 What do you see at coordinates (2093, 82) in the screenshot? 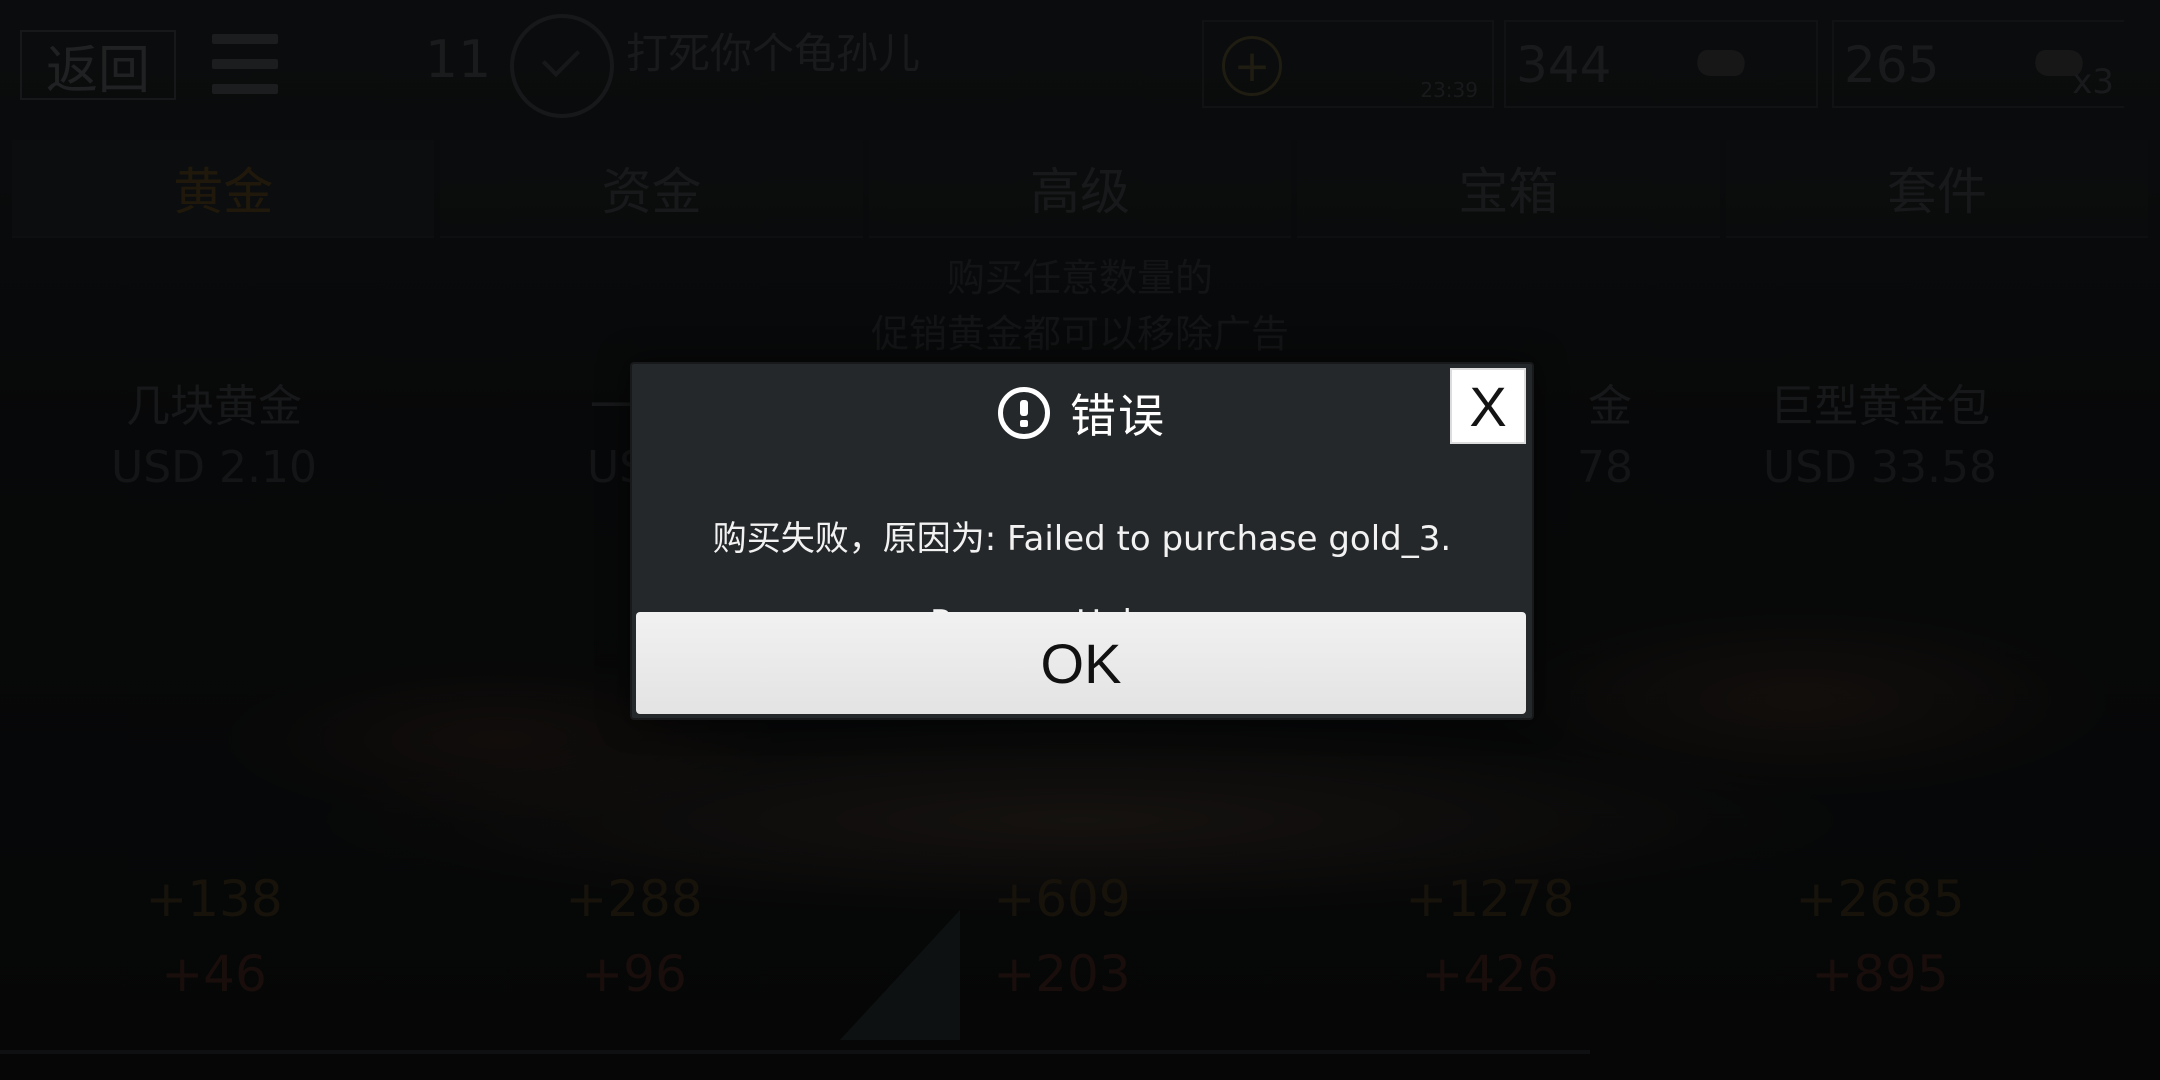
I see `multiplier-badge: x3` at bounding box center [2093, 82].